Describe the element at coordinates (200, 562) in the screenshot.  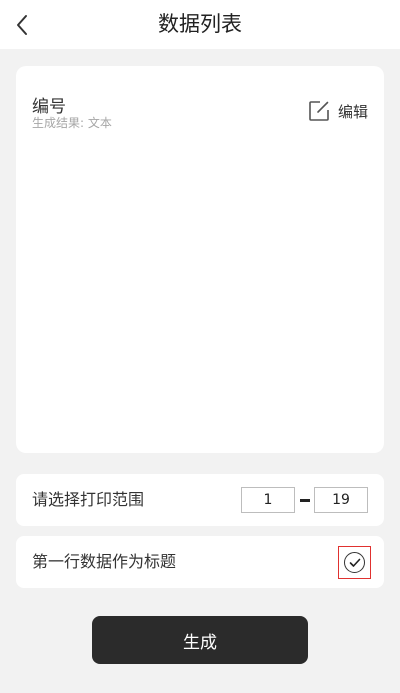
I see `first-row-header-row: 第一行数据作为标题` at that location.